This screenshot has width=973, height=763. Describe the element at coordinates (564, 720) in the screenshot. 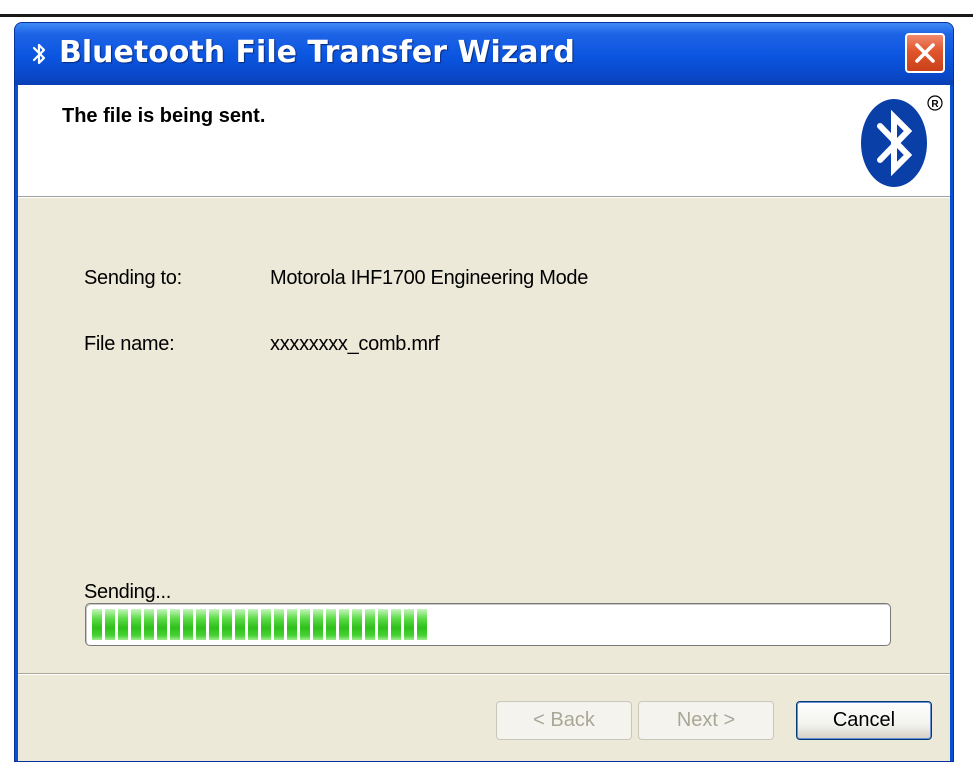

I see `back-button: < Back` at that location.